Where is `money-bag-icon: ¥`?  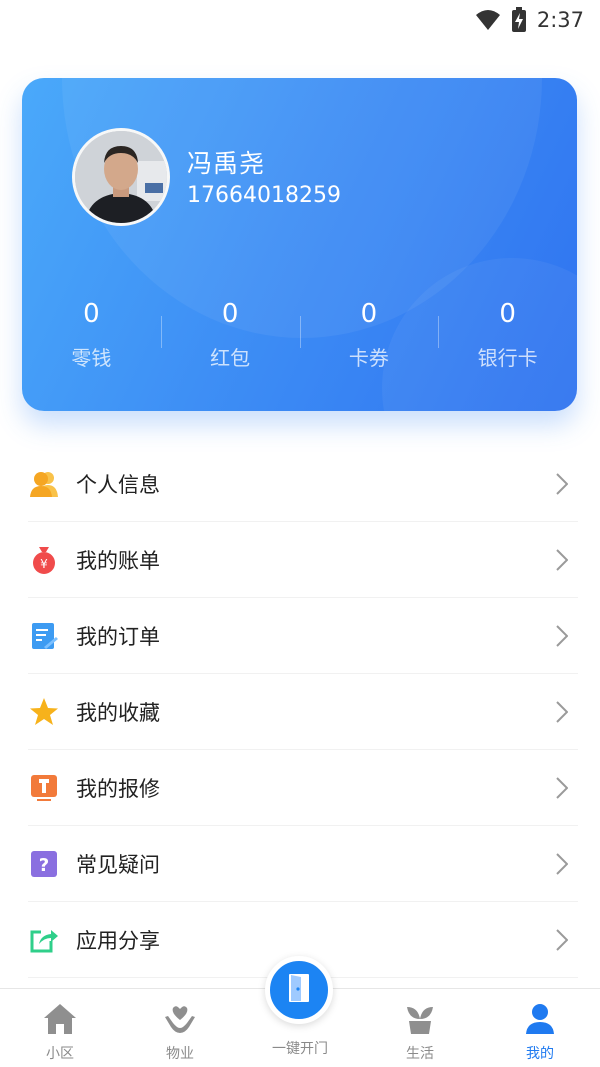
money-bag-icon: ¥ is located at coordinates (44, 560).